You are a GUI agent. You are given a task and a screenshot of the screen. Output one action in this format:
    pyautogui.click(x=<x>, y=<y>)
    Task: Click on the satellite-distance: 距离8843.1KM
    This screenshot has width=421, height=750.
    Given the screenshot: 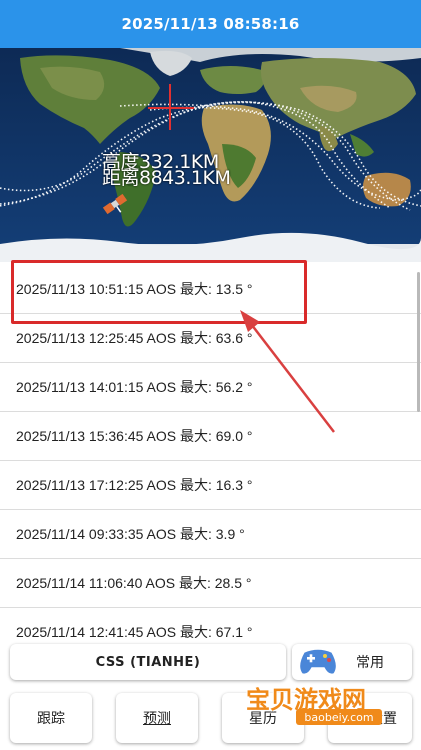 What is the action you would take?
    pyautogui.click(x=166, y=178)
    